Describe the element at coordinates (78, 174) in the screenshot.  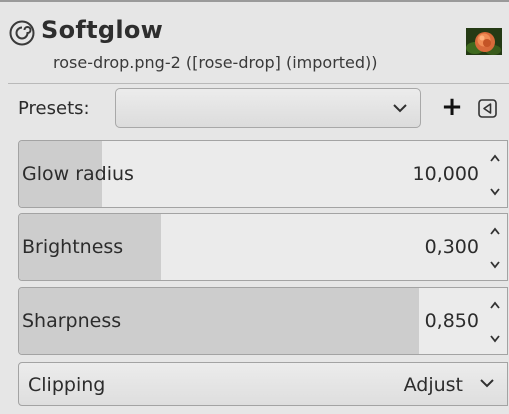
I see `glow-radius-label: Glow radius` at that location.